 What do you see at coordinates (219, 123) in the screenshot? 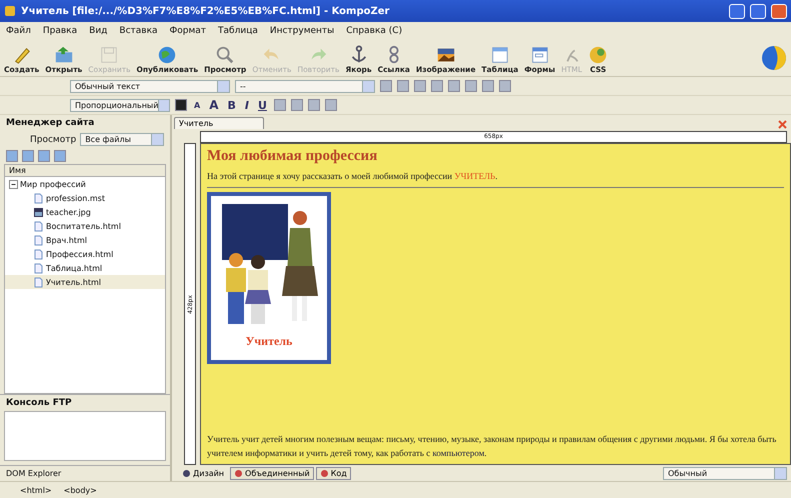
I see `document-tab: Учитель` at bounding box center [219, 123].